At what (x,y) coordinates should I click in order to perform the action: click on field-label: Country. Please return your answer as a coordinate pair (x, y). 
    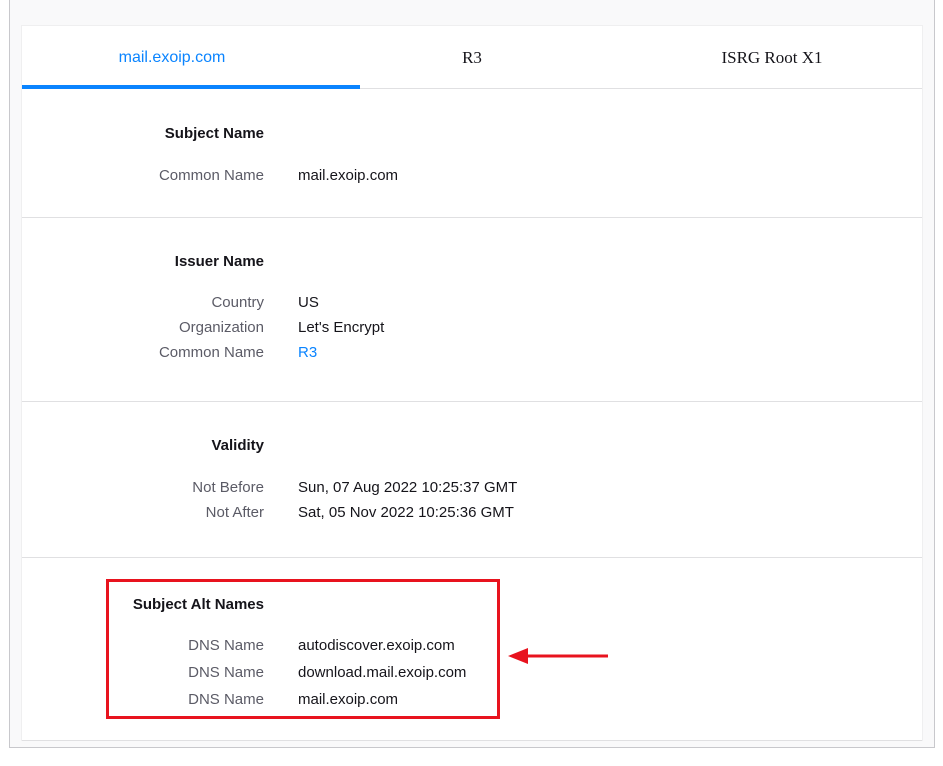
    Looking at the image, I should click on (237, 302).